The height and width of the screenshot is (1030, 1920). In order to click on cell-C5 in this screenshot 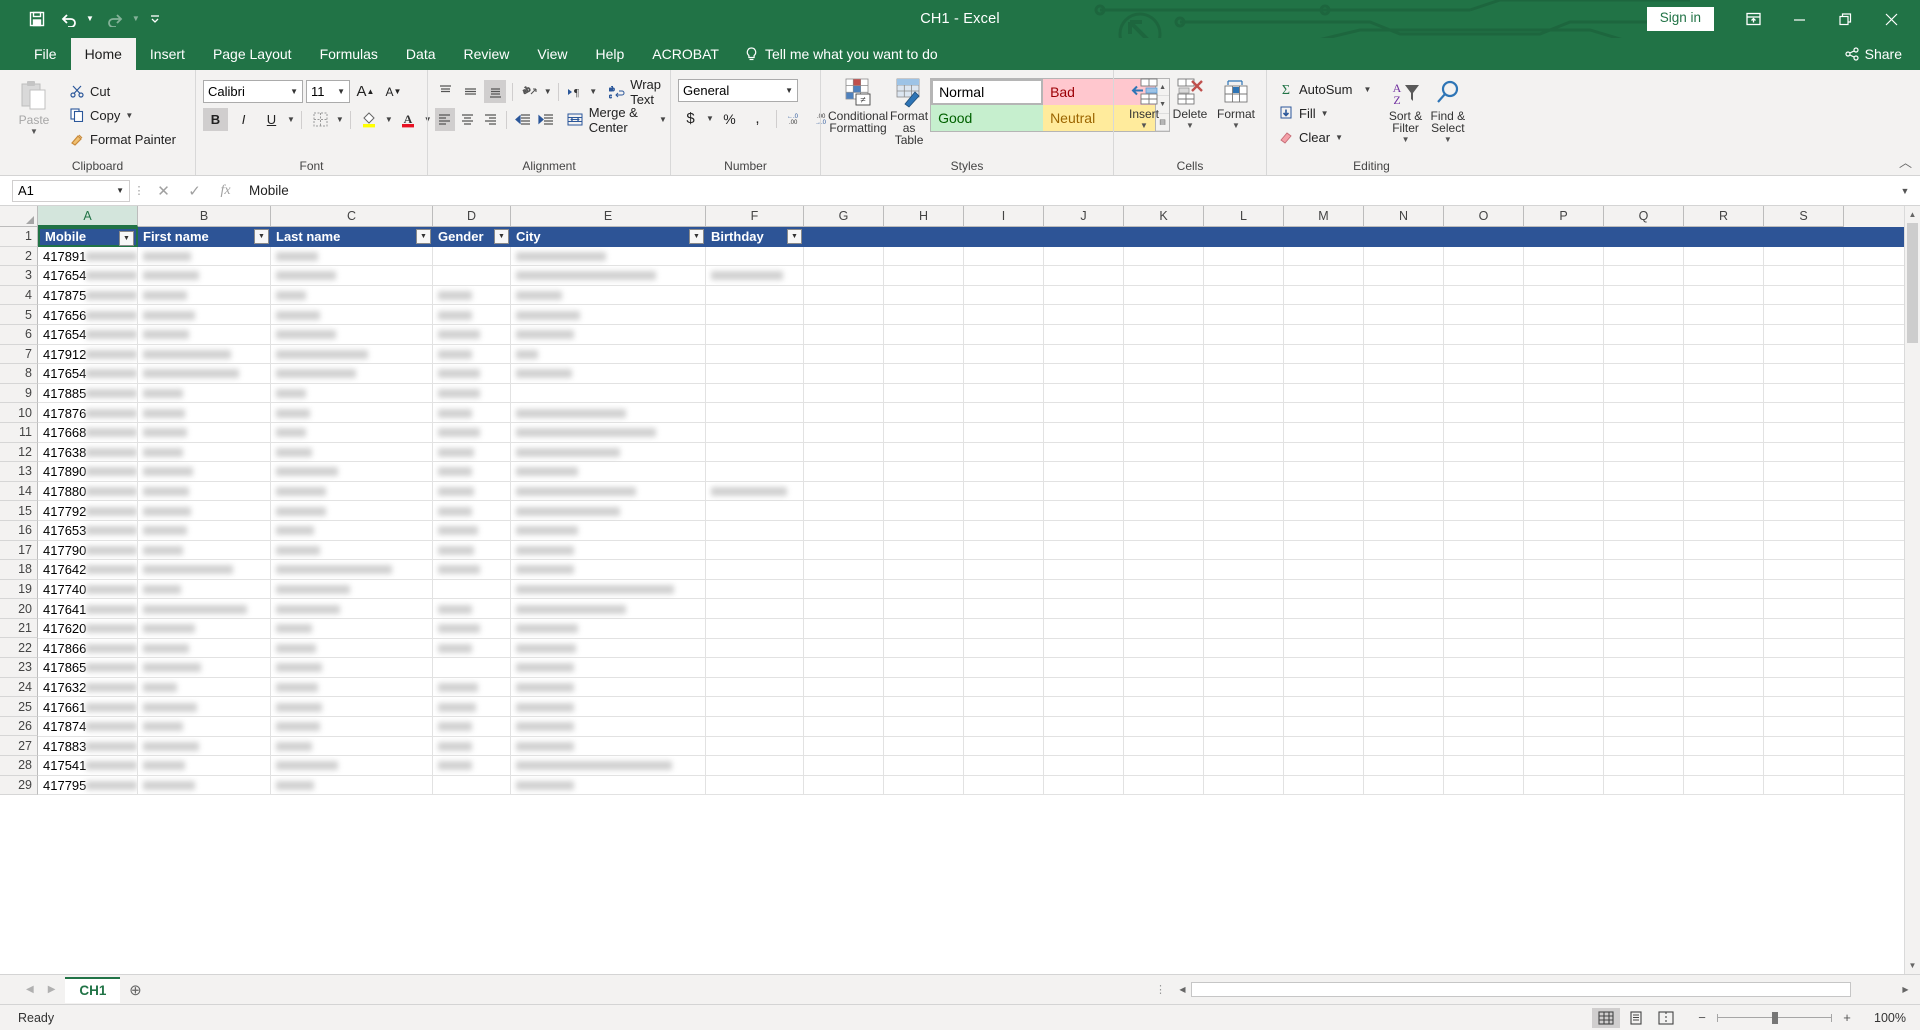, I will do `click(352, 315)`.